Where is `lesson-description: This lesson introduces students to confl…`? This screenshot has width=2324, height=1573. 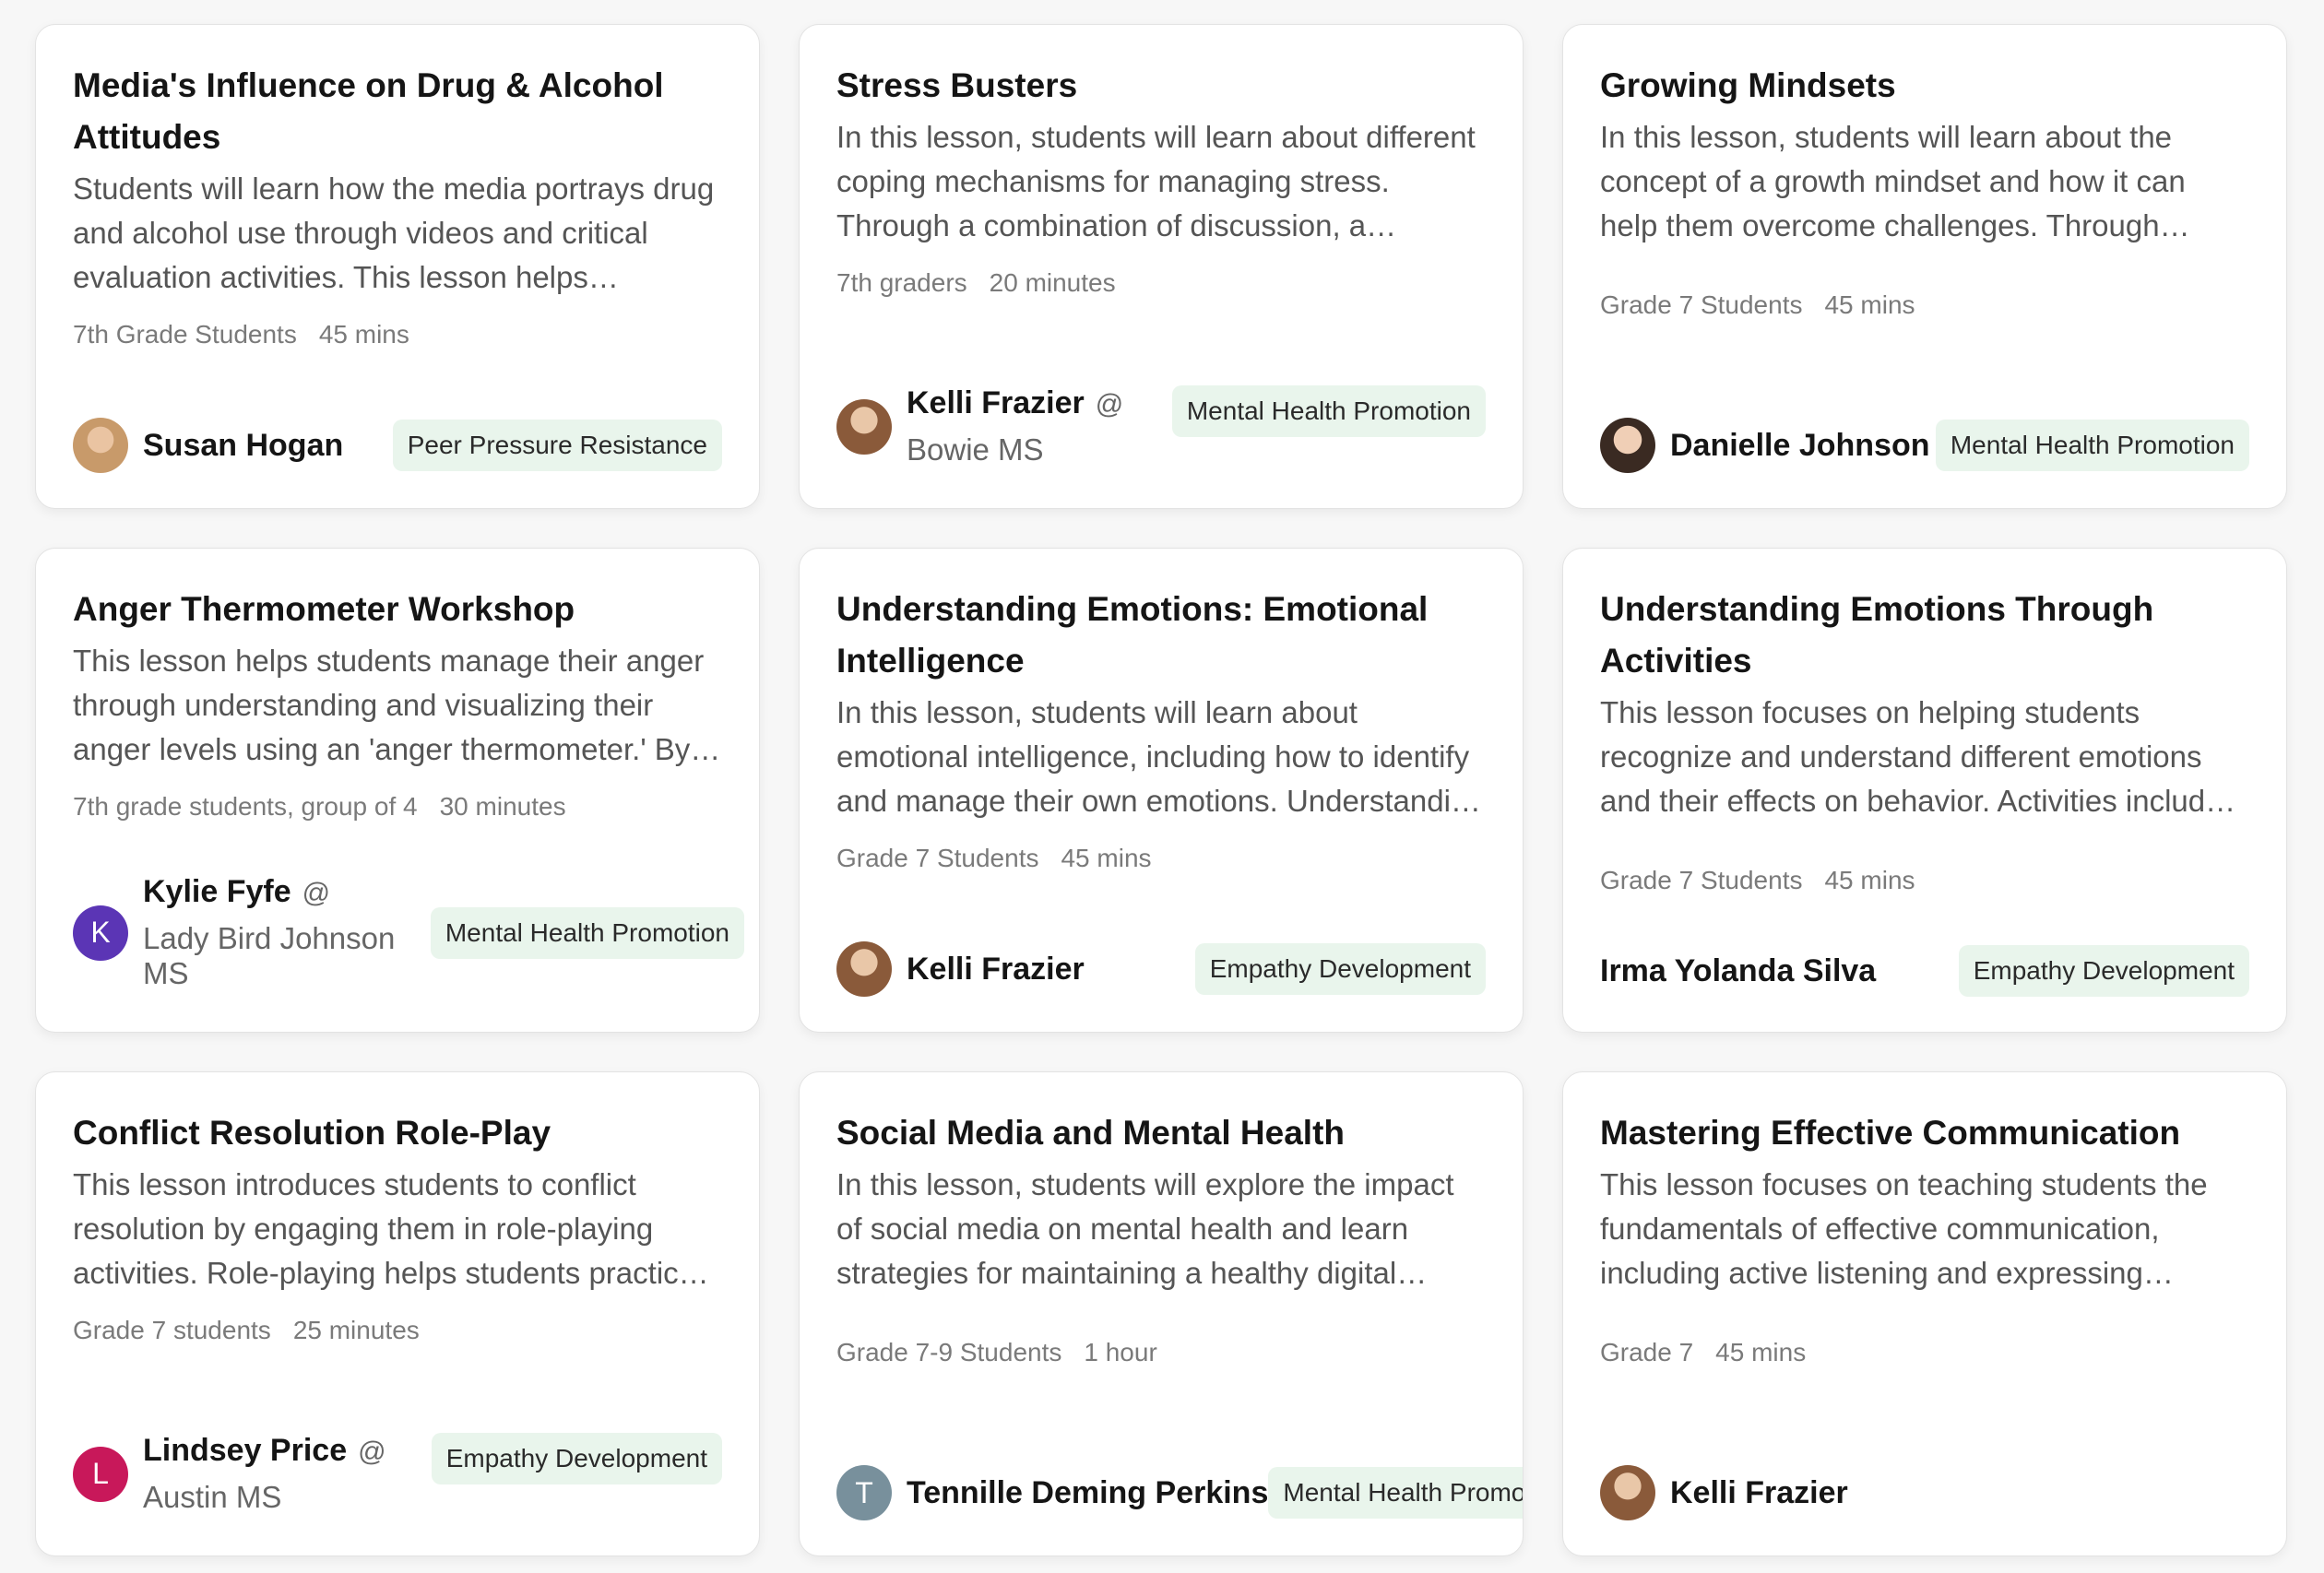
lesson-description: This lesson introduces students to confl… is located at coordinates (384, 1228).